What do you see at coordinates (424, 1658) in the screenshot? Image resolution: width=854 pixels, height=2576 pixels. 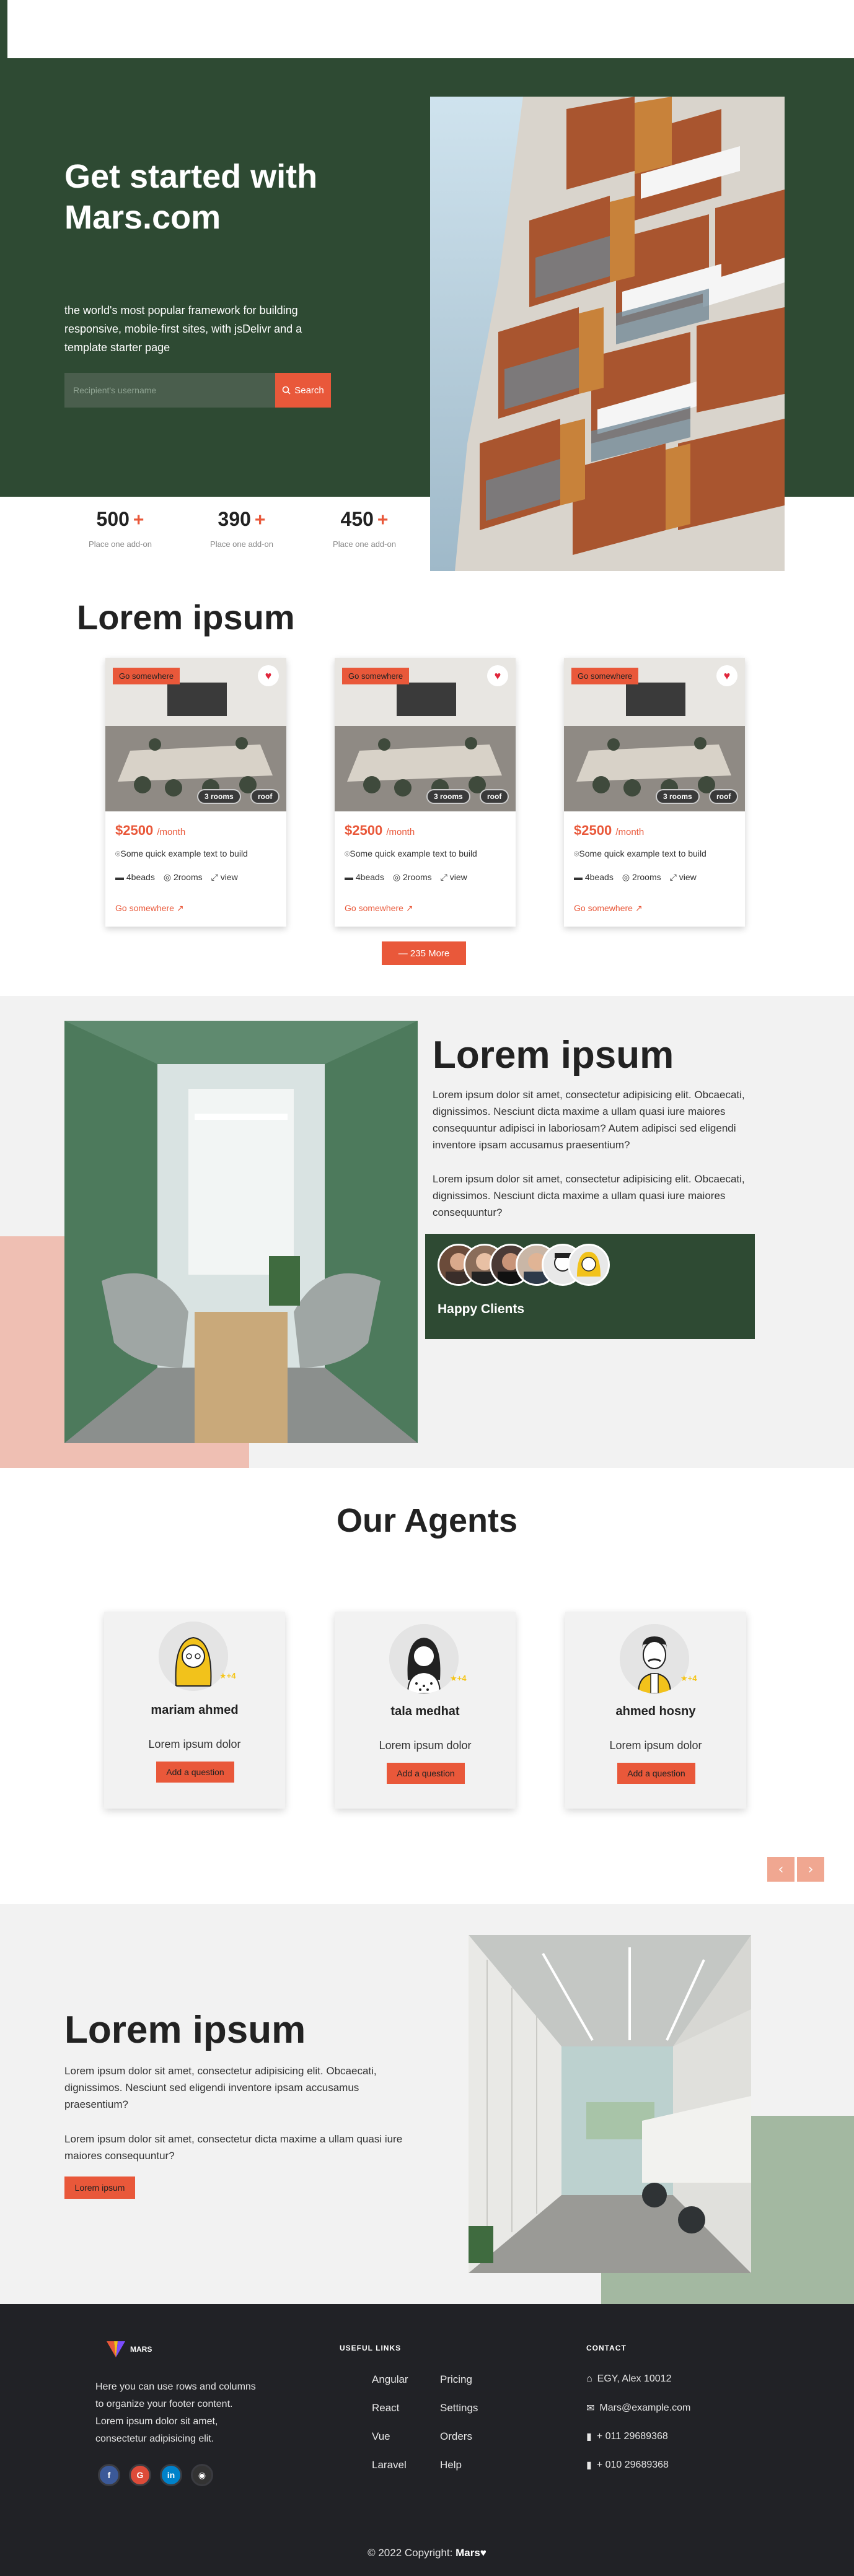 I see `agent-avatar` at bounding box center [424, 1658].